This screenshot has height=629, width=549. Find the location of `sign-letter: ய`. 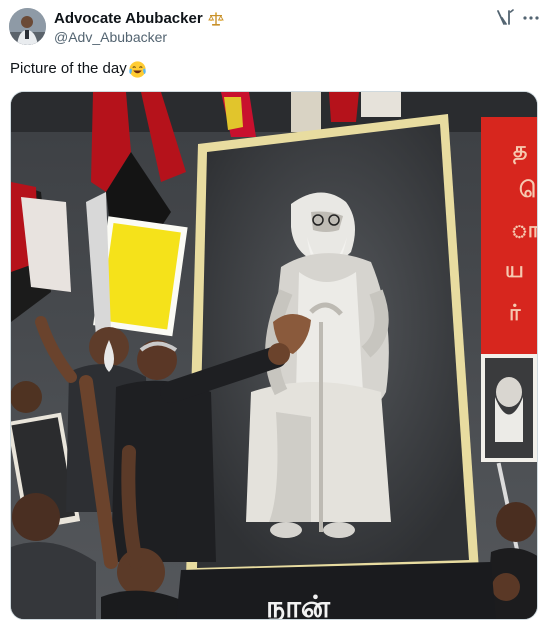

sign-letter: ய is located at coordinates (514, 270).